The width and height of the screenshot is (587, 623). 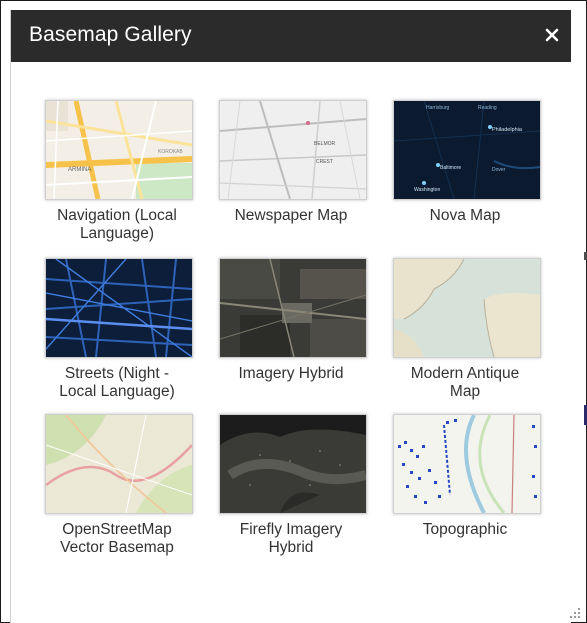 I want to click on basemap-label-line: Vector Basemap, so click(x=117, y=547).